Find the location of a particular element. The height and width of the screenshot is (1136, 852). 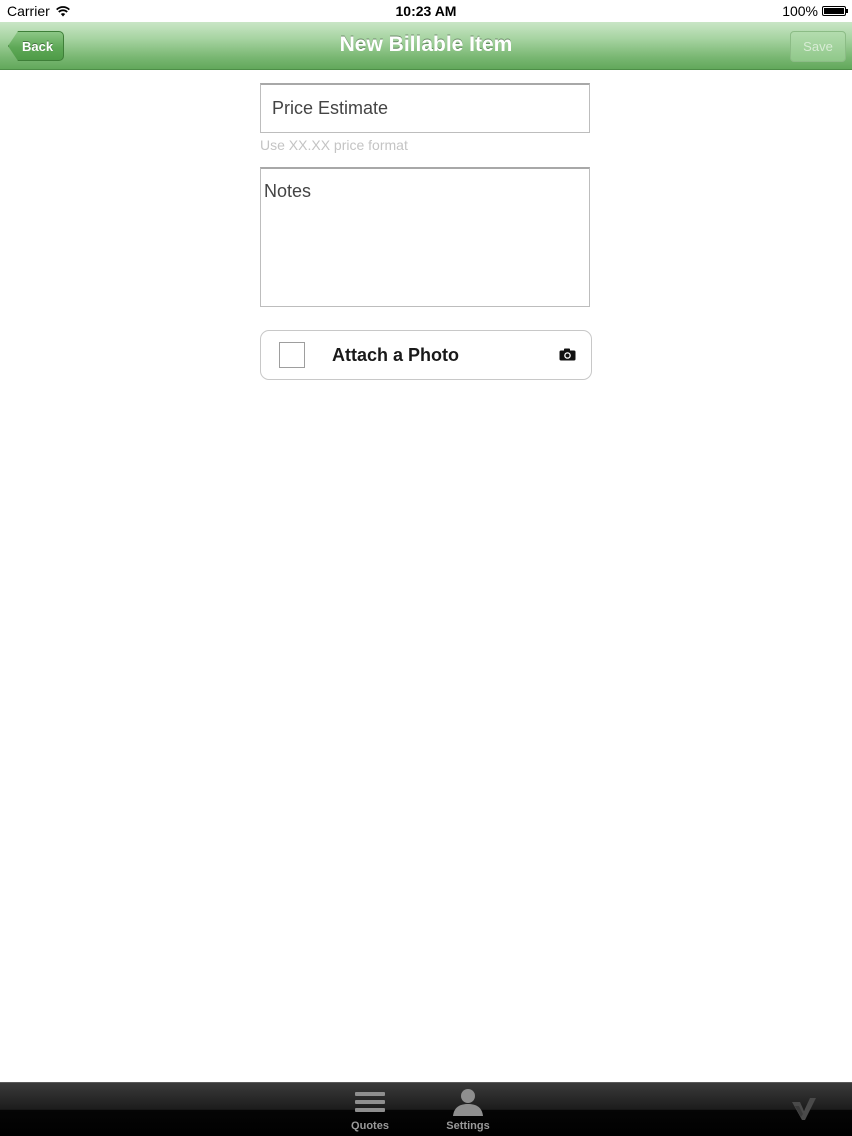

brand-logo-icon is located at coordinates (804, 1109).